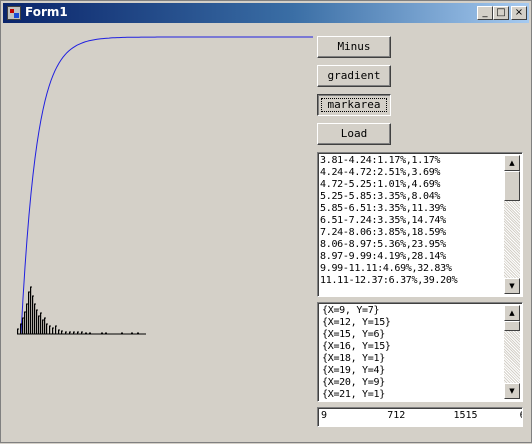 Image resolution: width=532 pixels, height=444 pixels. I want to click on stats-item: 6.51-7.24:3.35%,14.74%, so click(388, 221).